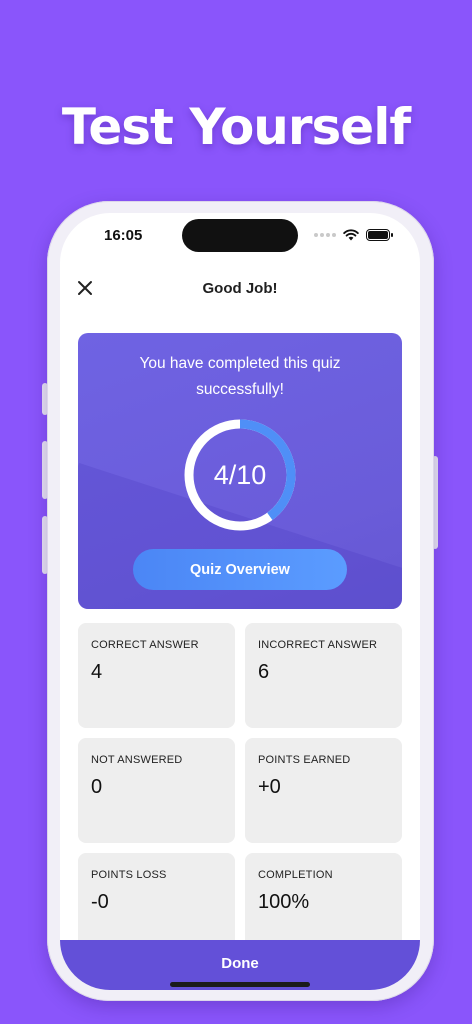  What do you see at coordinates (323, 790) in the screenshot?
I see `stat-card-points-earned: POINTS EARNED +0` at bounding box center [323, 790].